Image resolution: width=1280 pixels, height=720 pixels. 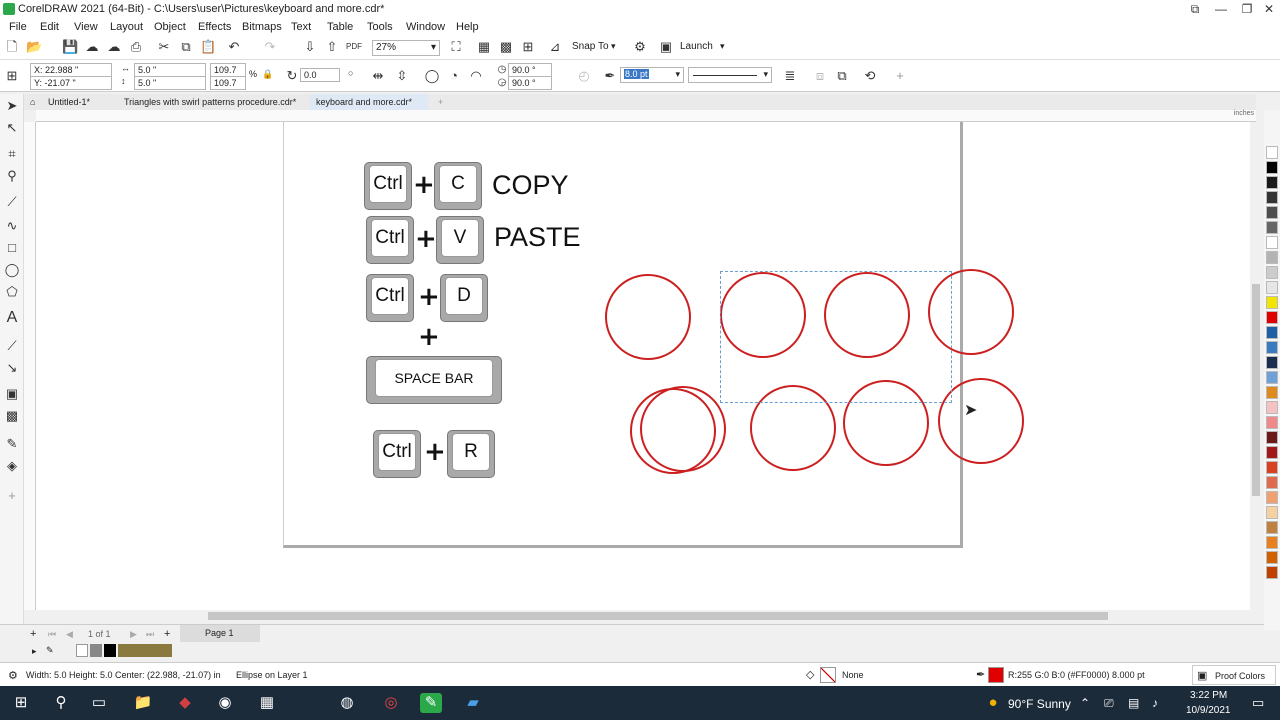 I want to click on snap-to-dropdown-icon: ▾, so click(x=613, y=46).